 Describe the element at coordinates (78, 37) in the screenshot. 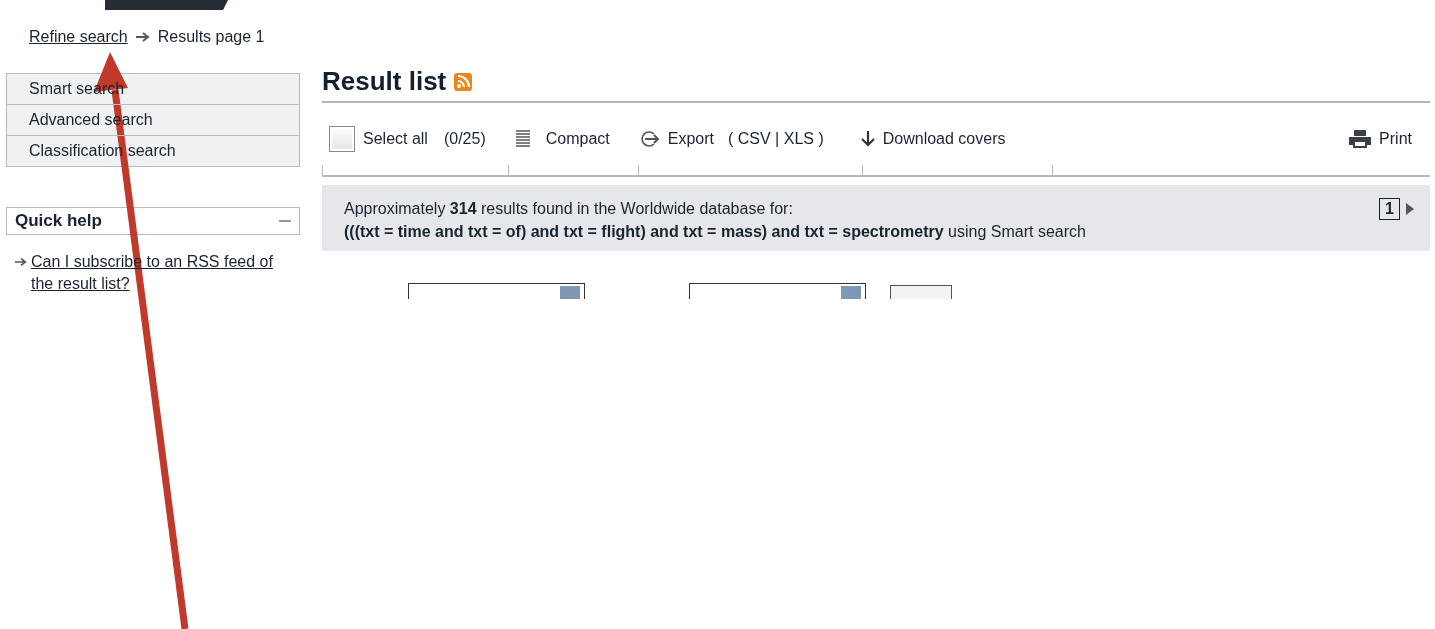

I see `refine-search-link: Refine search` at that location.